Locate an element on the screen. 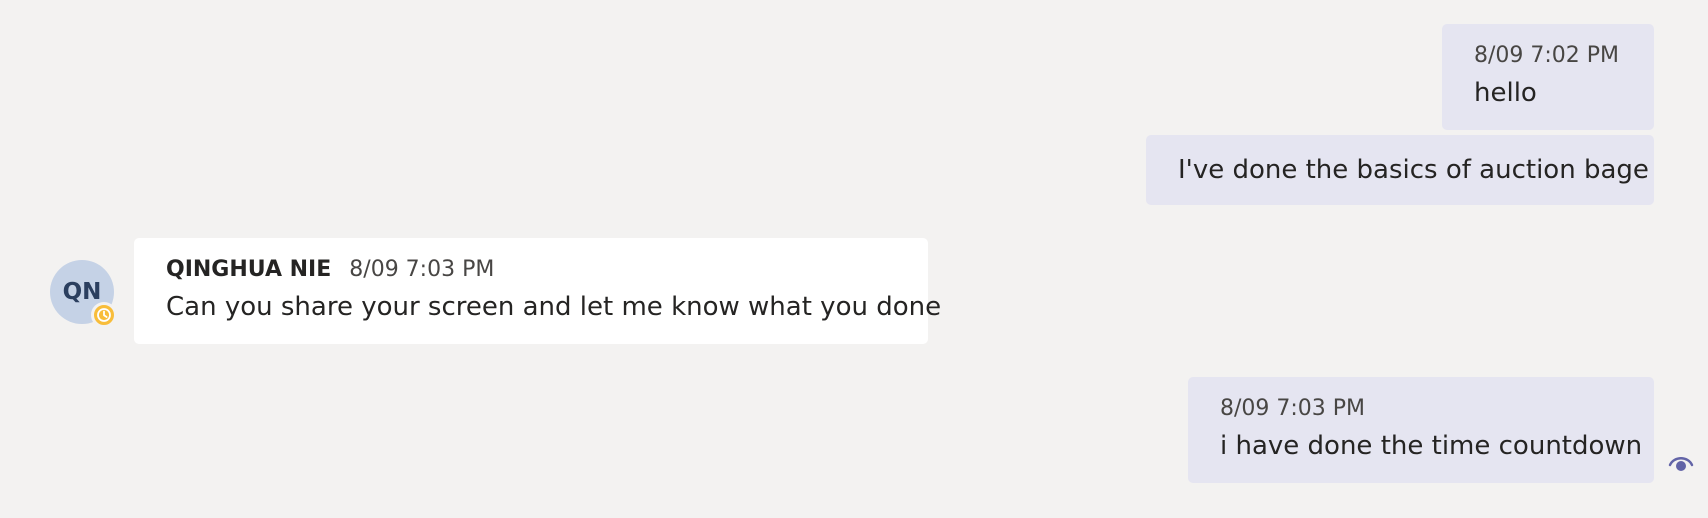 Image resolution: width=1708 pixels, height=518 pixels. clock-icon is located at coordinates (104, 315).